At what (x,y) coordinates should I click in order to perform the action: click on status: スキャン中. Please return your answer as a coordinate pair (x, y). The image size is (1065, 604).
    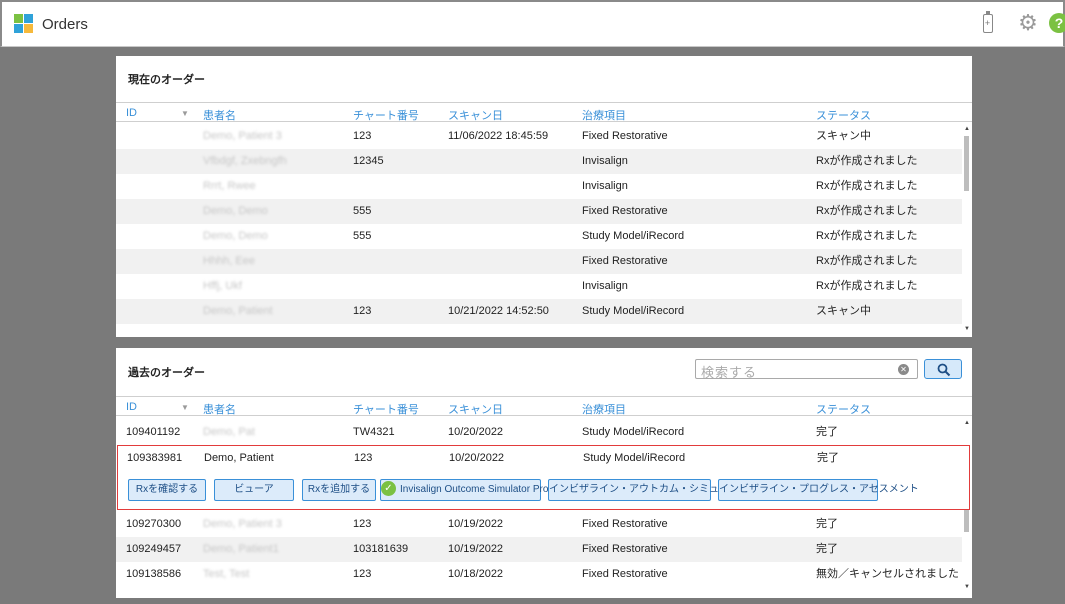
    Looking at the image, I should click on (843, 311).